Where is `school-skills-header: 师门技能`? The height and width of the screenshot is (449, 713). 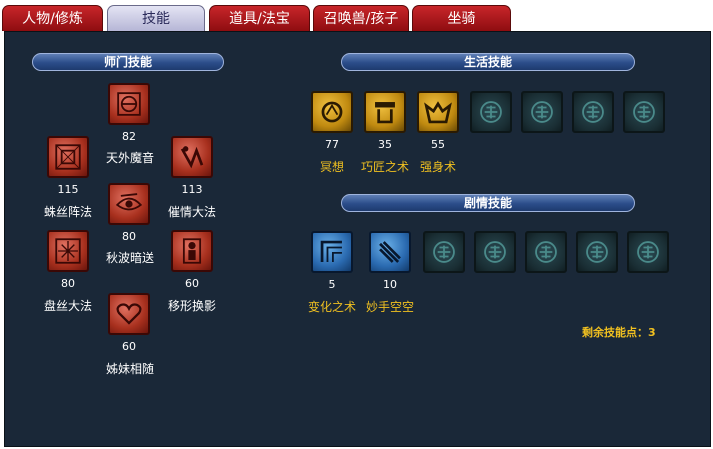 school-skills-header: 师门技能 is located at coordinates (128, 62).